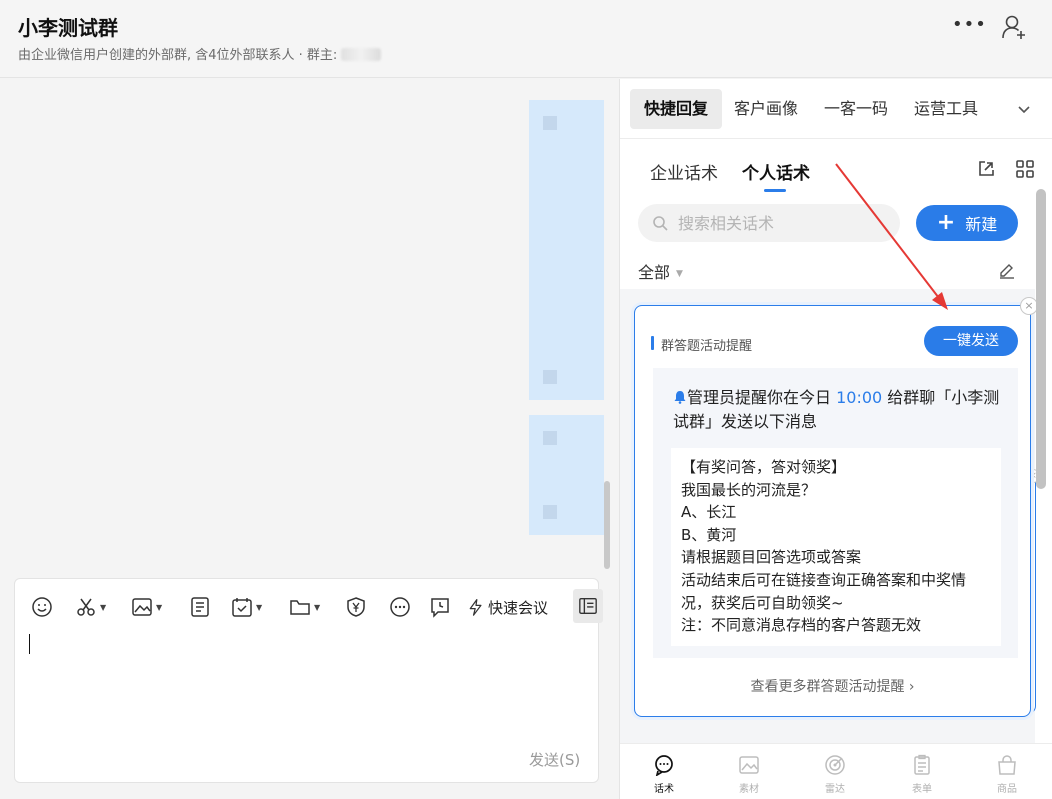  Describe the element at coordinates (859, 397) in the screenshot. I see `reminder-time: 10:00` at that location.